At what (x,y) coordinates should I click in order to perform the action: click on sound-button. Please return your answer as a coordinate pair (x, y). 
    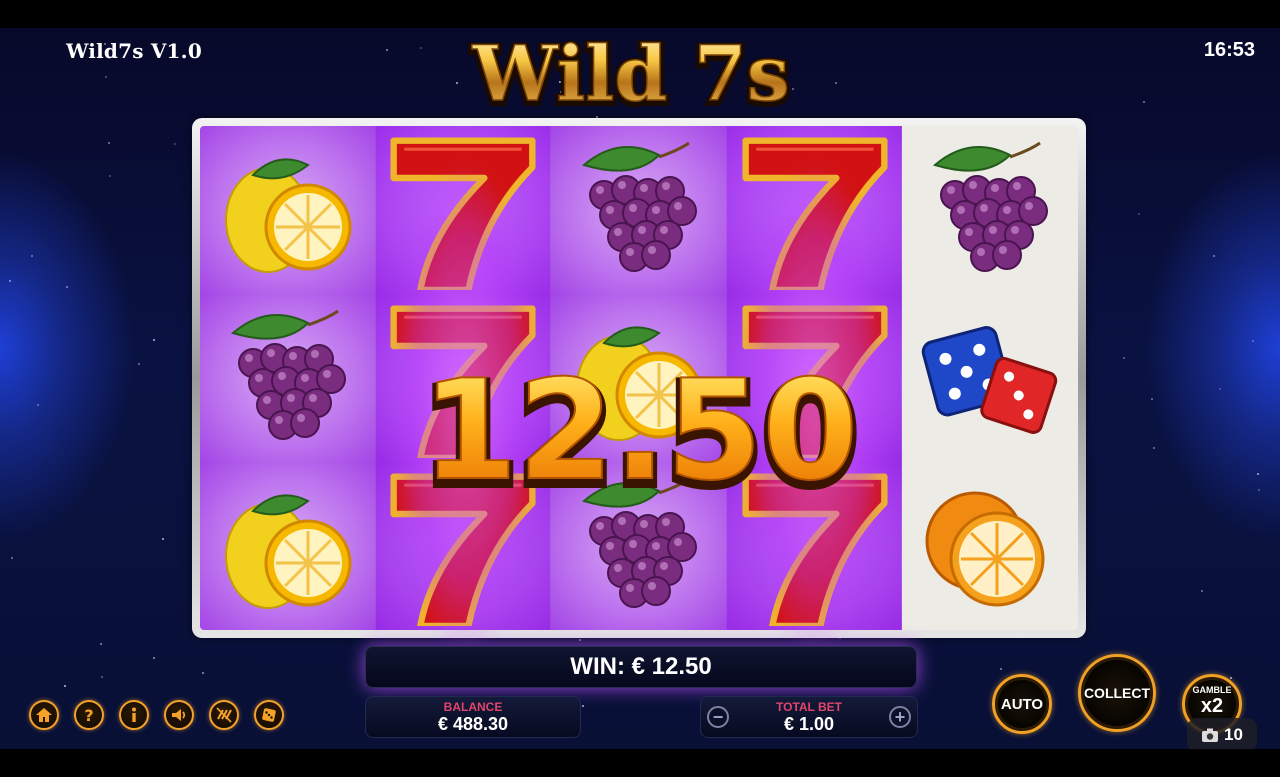
    Looking at the image, I should click on (179, 715).